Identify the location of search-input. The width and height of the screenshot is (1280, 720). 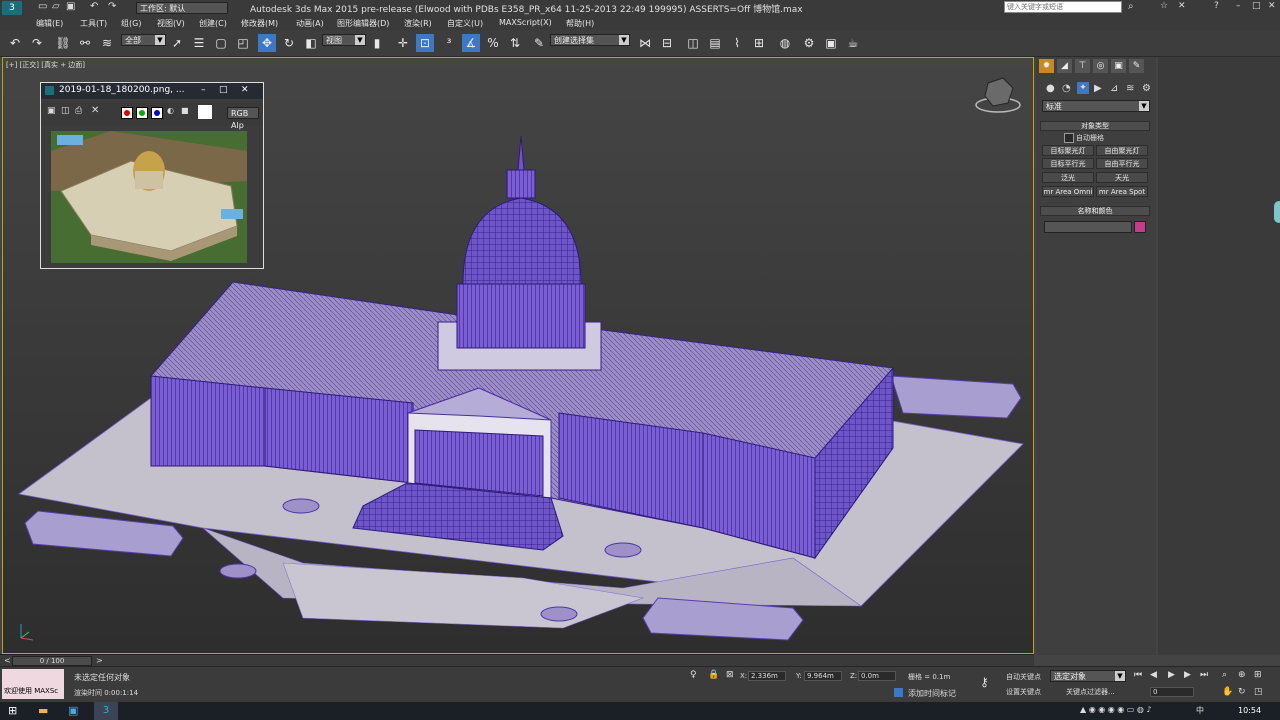
(1063, 7).